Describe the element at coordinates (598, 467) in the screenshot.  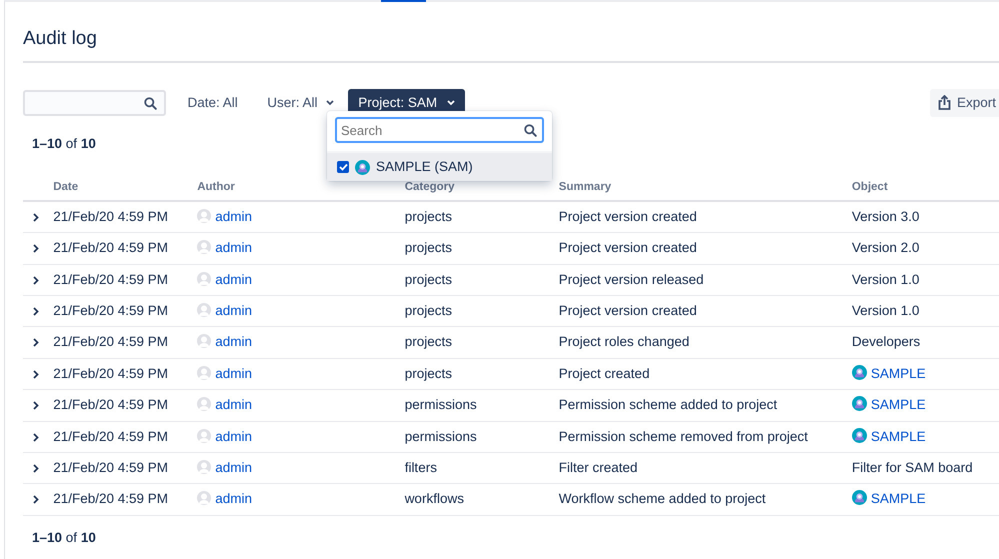
I see `summary-text: Filter created` at that location.